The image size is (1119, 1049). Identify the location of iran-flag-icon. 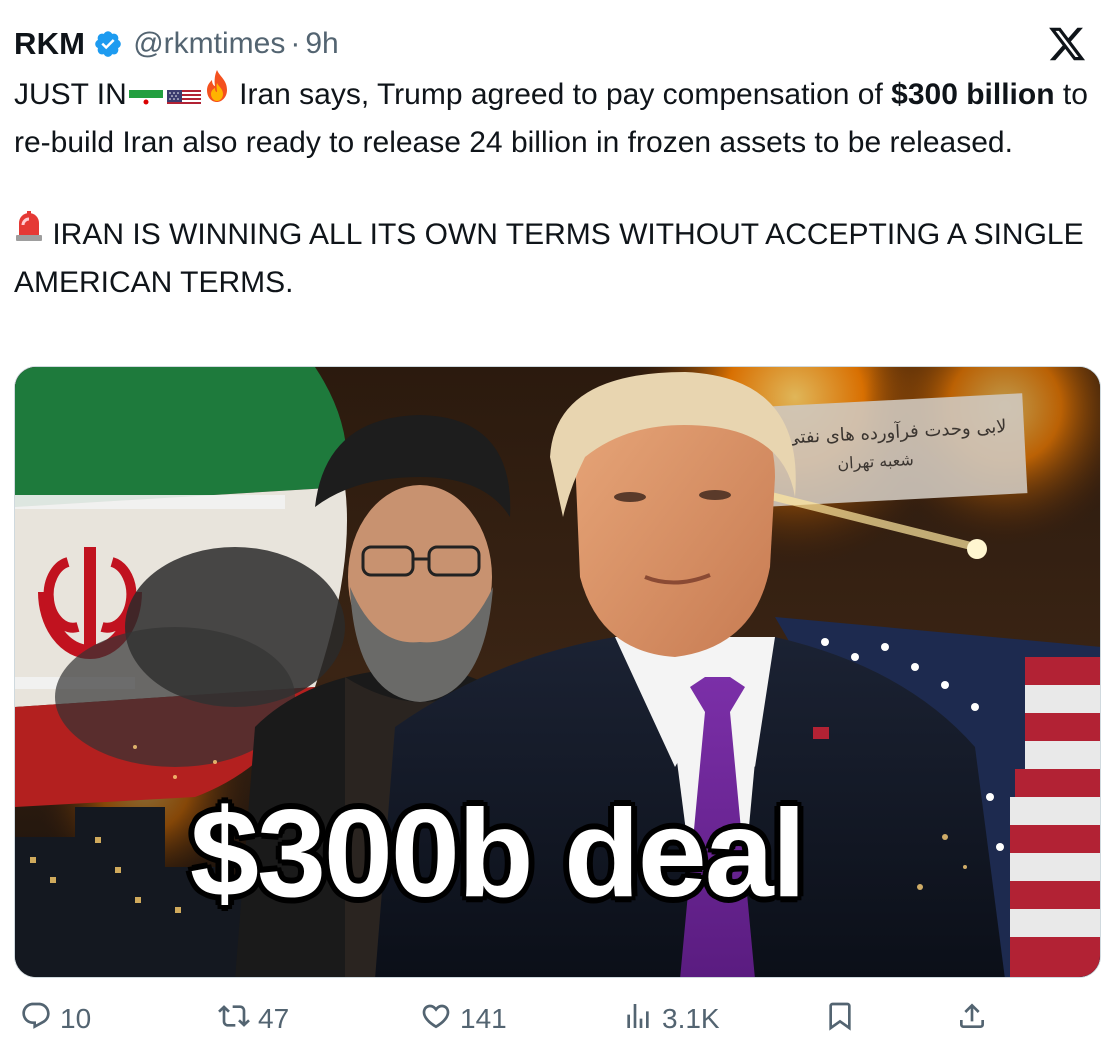
(145, 94).